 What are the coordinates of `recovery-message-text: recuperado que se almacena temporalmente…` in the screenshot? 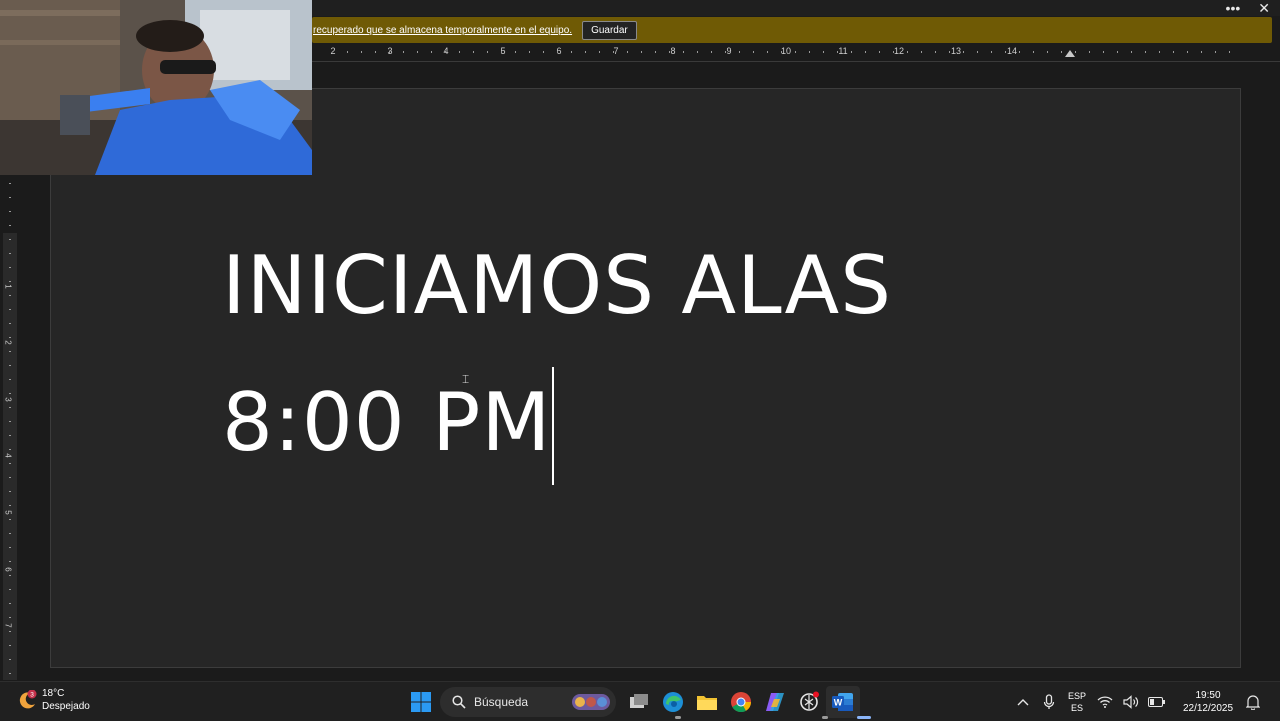 It's located at (442, 30).